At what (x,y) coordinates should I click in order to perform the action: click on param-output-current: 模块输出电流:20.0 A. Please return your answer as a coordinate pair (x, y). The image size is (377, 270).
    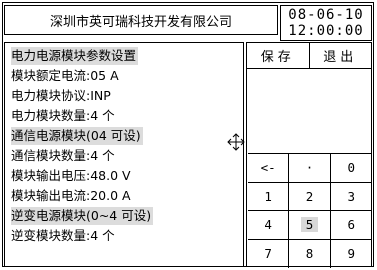
    Looking at the image, I should click on (71, 196).